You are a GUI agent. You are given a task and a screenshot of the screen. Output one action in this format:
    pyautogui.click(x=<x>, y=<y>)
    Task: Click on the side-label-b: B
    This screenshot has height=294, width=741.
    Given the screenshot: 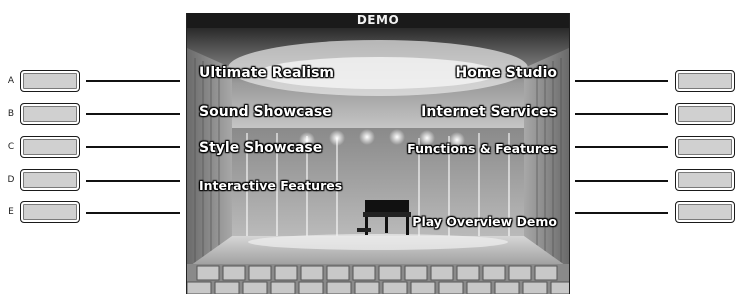 What is the action you would take?
    pyautogui.click(x=11, y=114)
    